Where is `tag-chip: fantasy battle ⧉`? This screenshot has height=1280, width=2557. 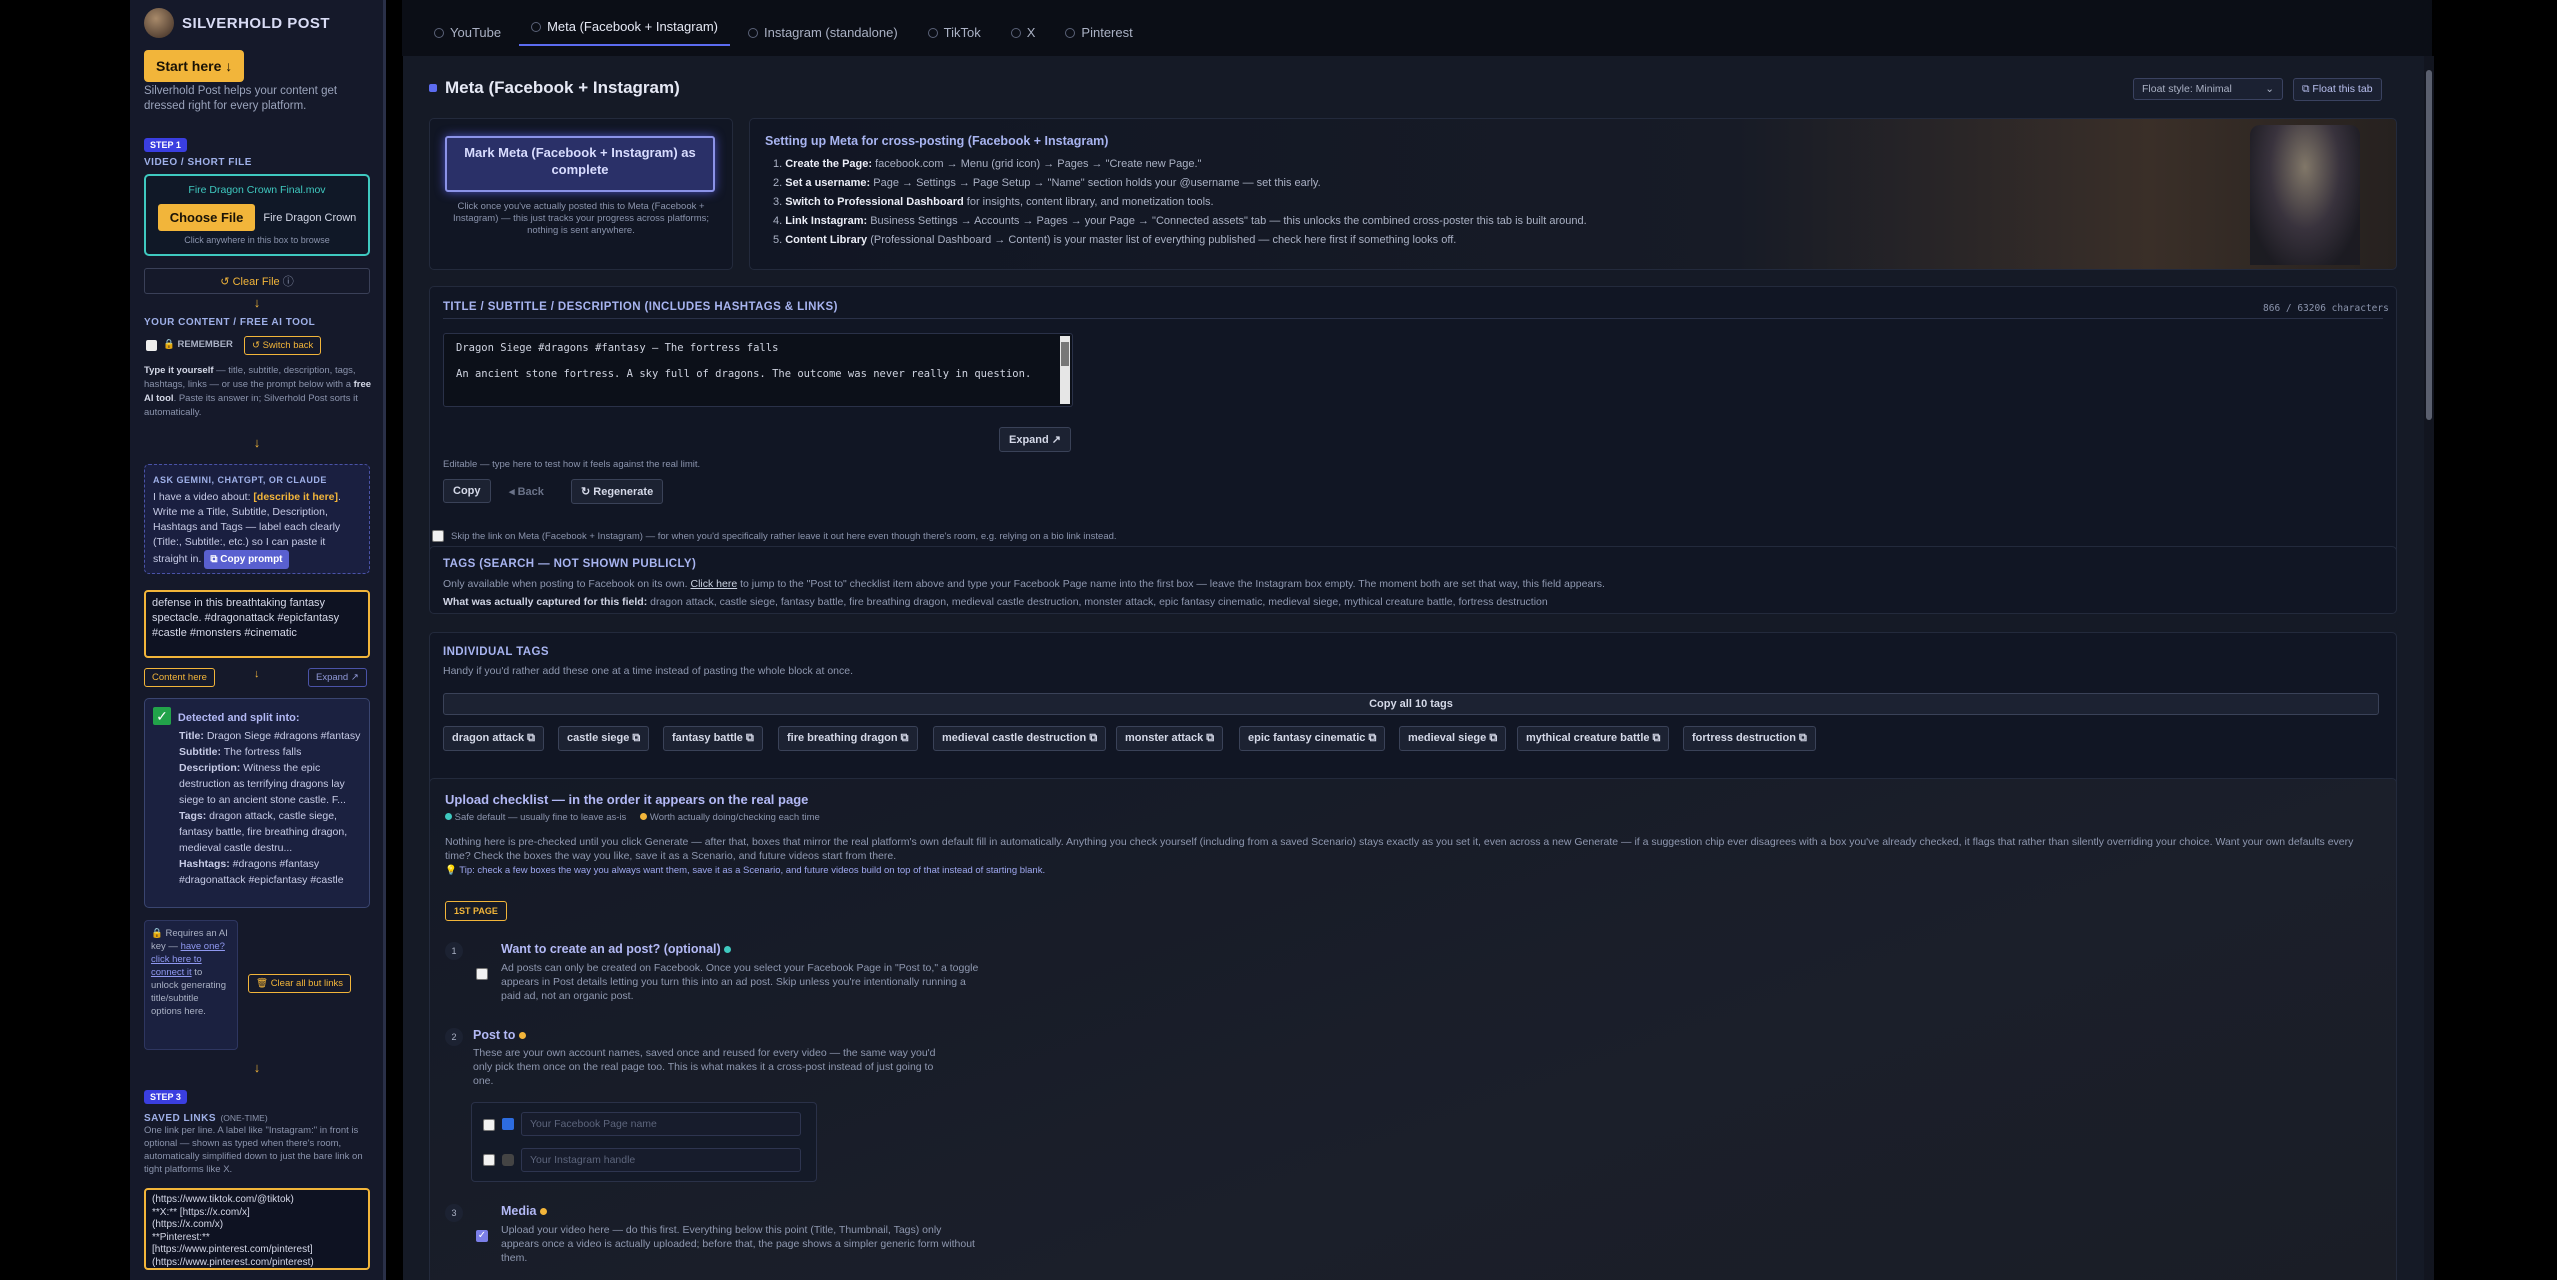 tag-chip: fantasy battle ⧉ is located at coordinates (713, 738).